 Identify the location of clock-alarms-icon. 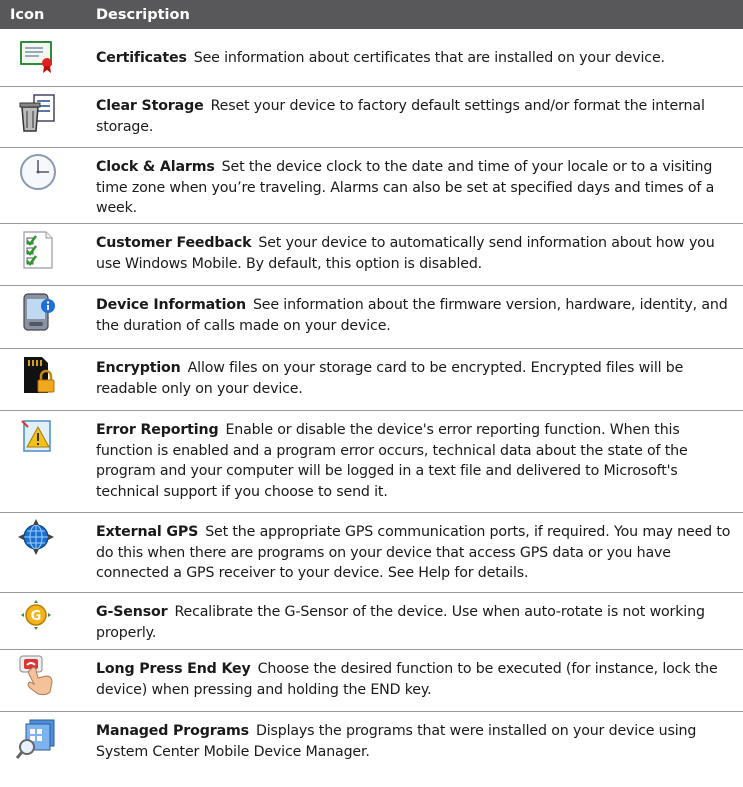
(38, 172).